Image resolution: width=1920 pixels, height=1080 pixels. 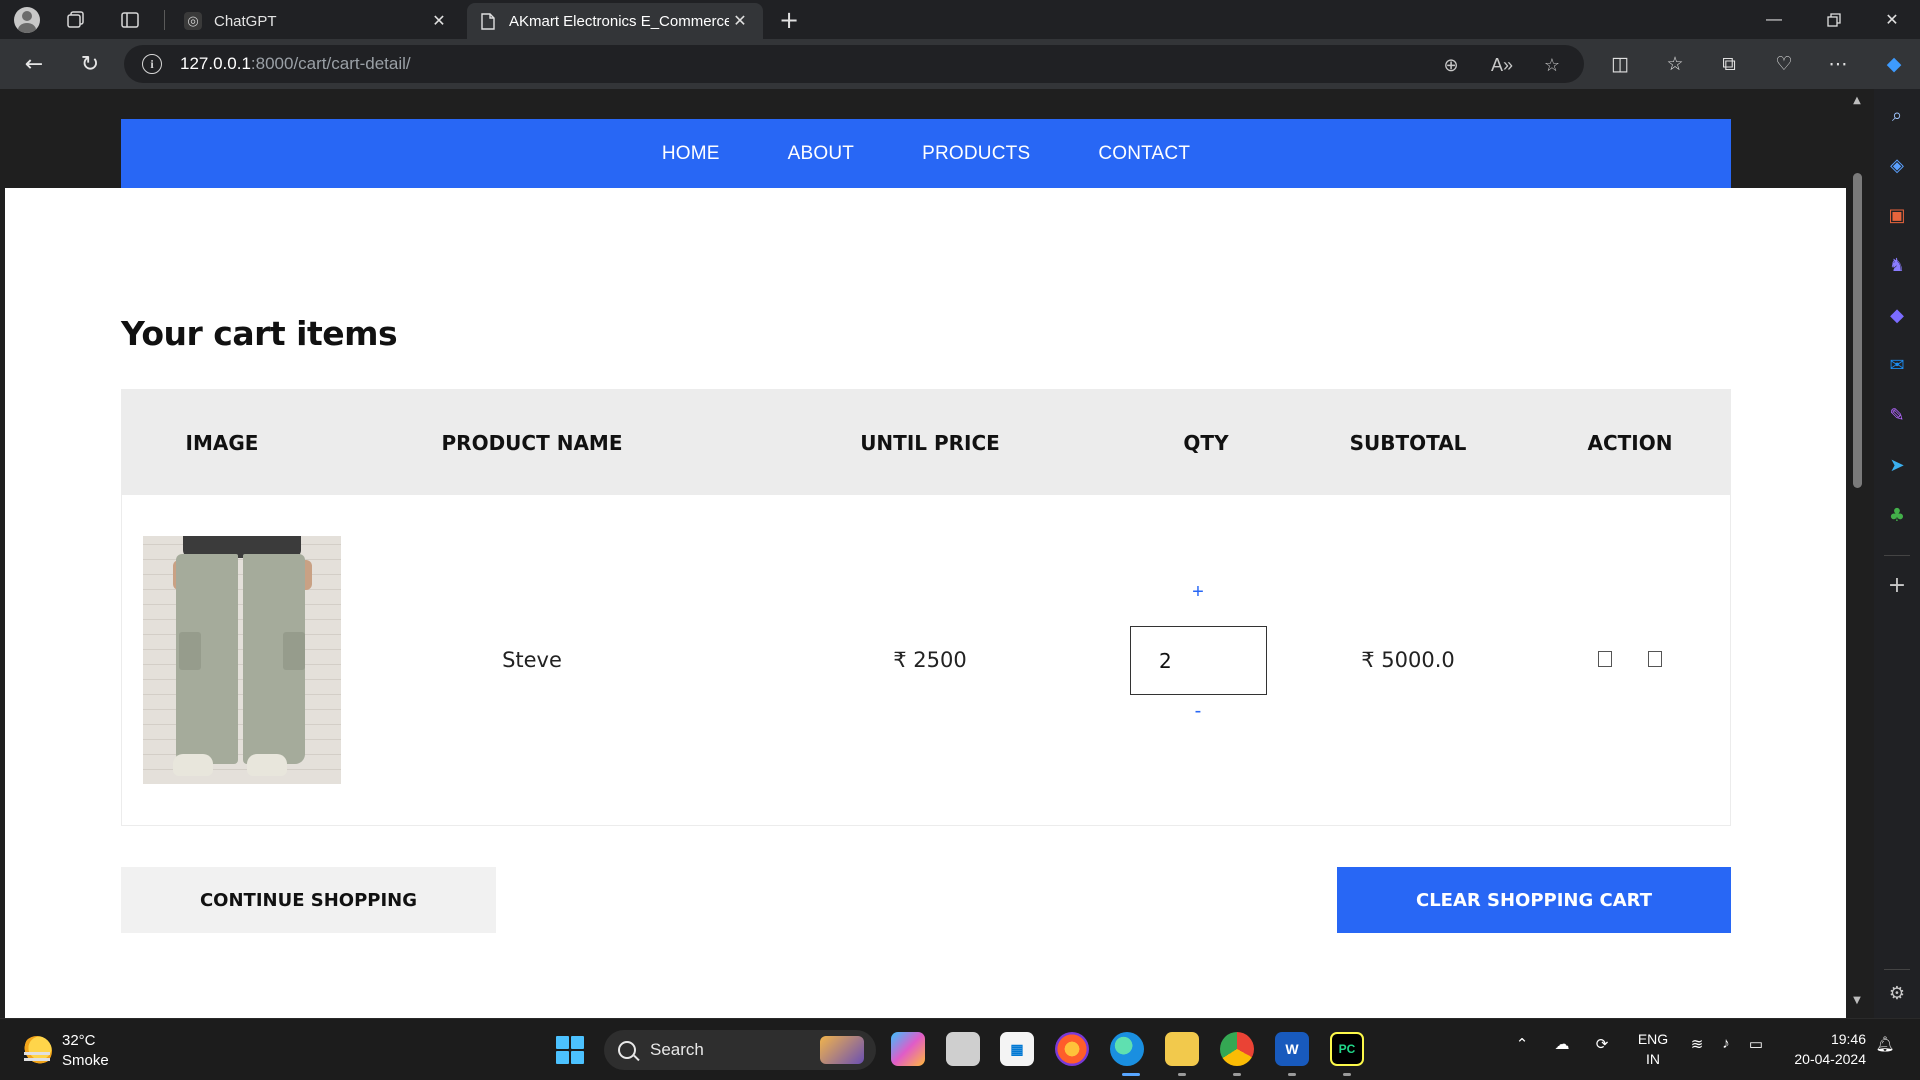 What do you see at coordinates (308, 900) in the screenshot?
I see `continue-shopping-button: CONTINUE SHOPPING` at bounding box center [308, 900].